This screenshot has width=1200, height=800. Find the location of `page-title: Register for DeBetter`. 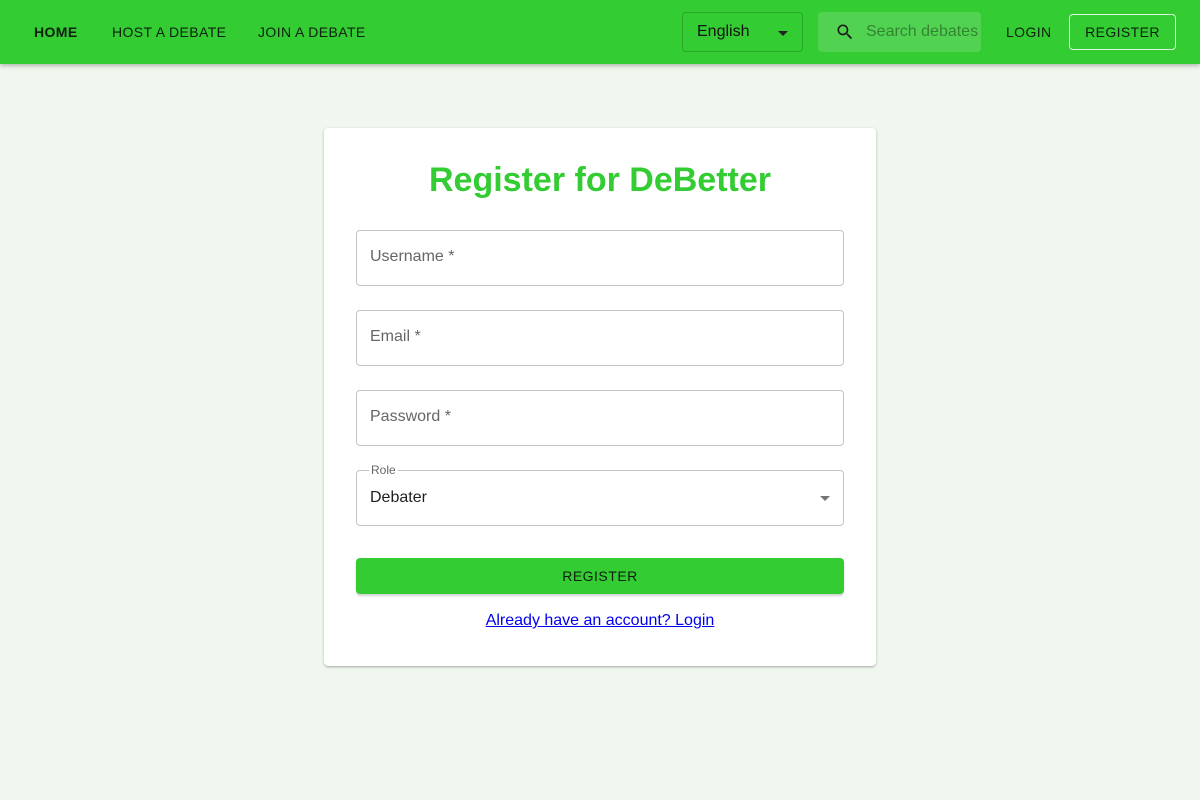

page-title: Register for DeBetter is located at coordinates (600, 180).